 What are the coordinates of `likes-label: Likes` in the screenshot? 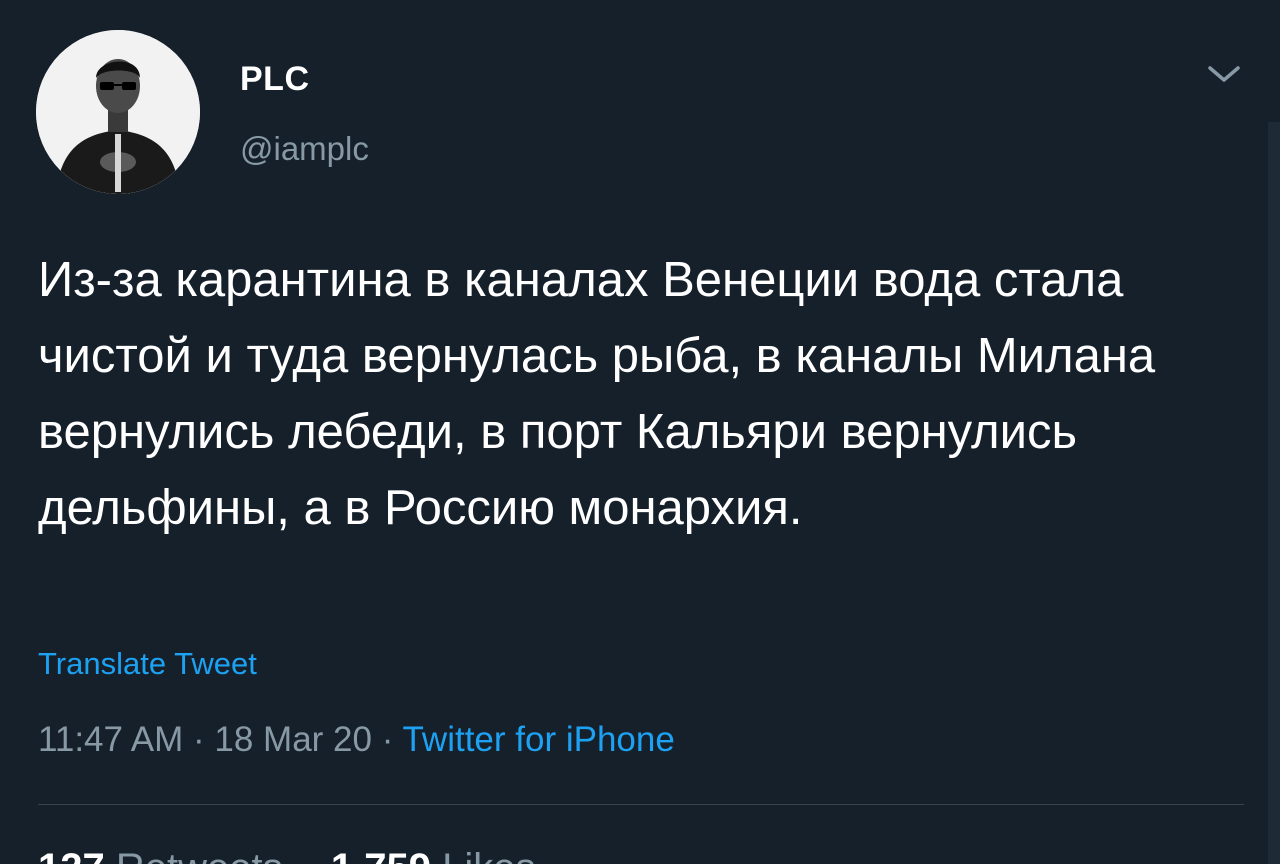 It's located at (488, 855).